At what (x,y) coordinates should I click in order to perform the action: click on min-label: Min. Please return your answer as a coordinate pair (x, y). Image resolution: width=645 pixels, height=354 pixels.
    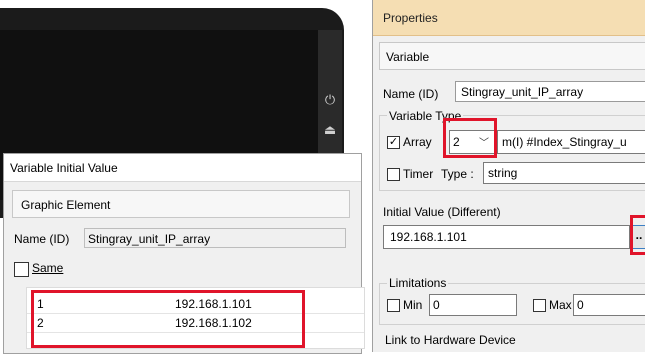
    Looking at the image, I should click on (413, 305).